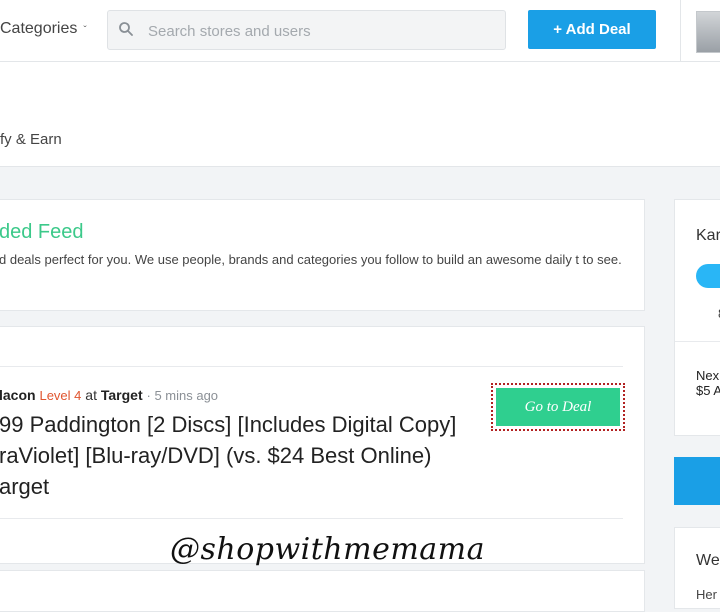 The width and height of the screenshot is (720, 612). Describe the element at coordinates (126, 29) in the screenshot. I see `search-icon` at that location.